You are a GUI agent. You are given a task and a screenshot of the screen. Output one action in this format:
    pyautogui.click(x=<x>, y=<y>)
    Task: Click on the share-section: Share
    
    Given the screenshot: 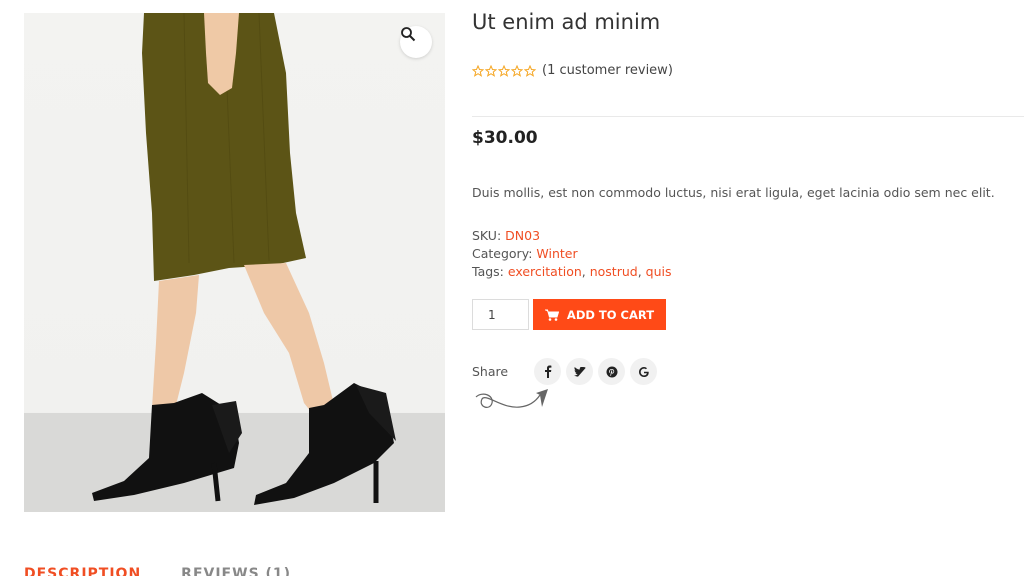 What is the action you would take?
    pyautogui.click(x=564, y=371)
    